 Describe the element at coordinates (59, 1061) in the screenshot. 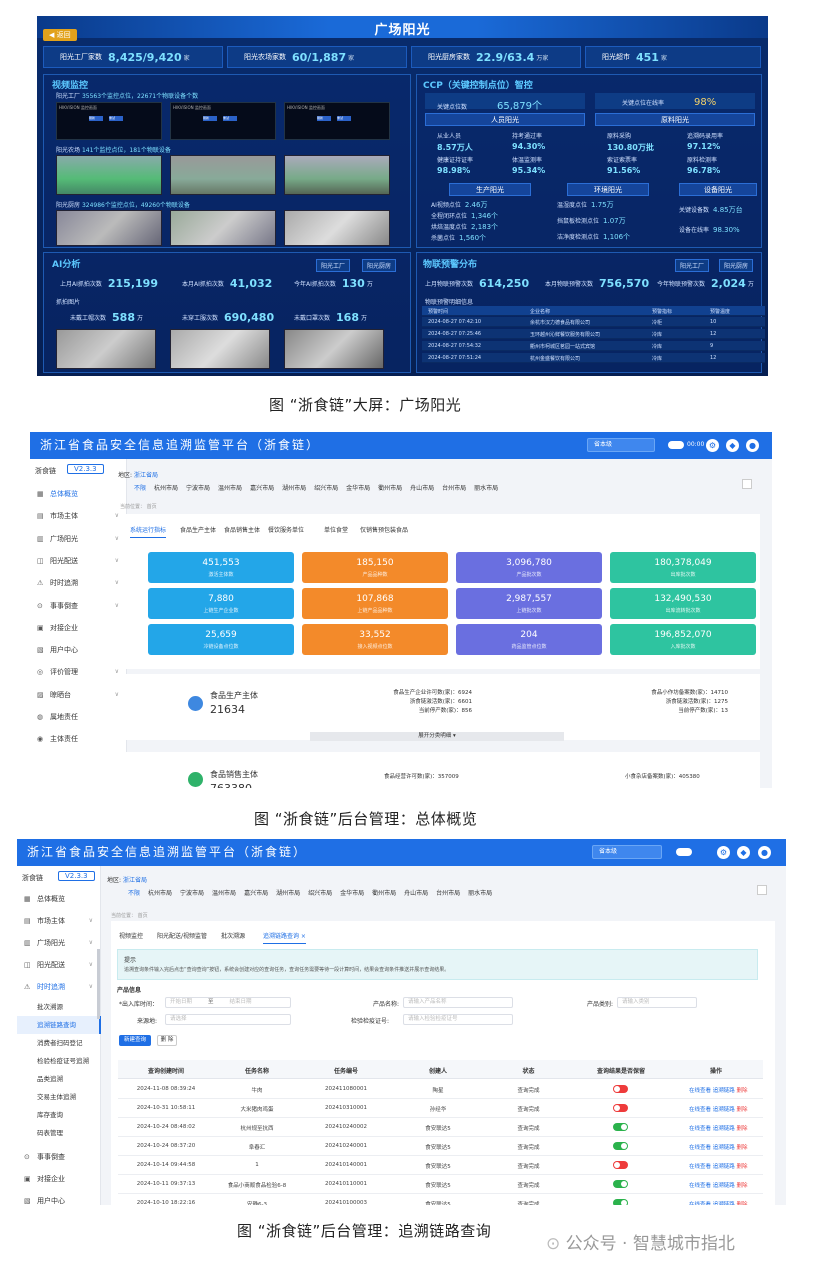

I see `submenu-item: 检验检疫证号追溯` at that location.